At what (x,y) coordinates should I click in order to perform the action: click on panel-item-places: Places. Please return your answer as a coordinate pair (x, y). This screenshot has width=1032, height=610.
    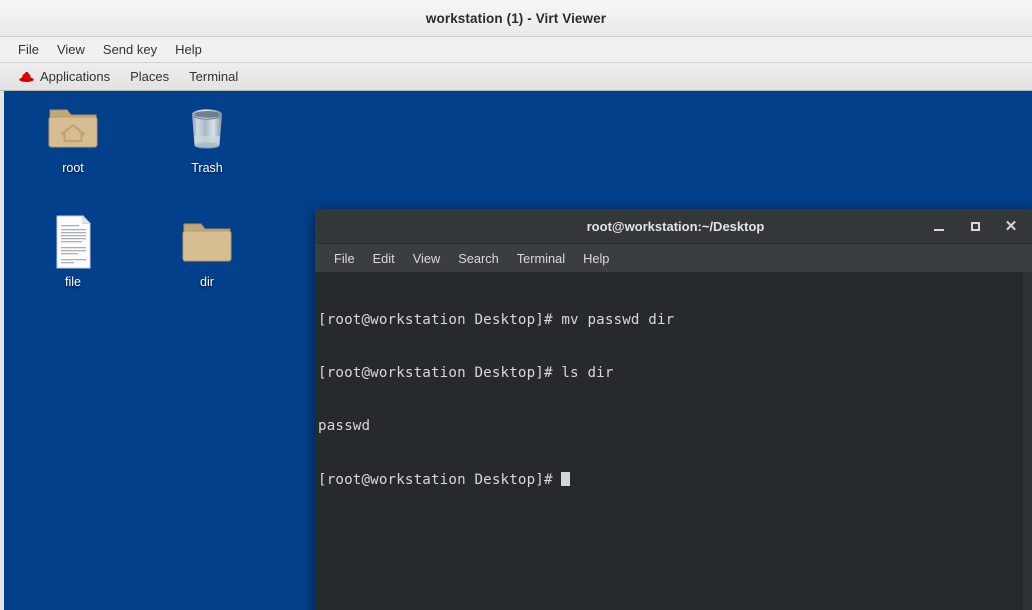
    Looking at the image, I should click on (149, 76).